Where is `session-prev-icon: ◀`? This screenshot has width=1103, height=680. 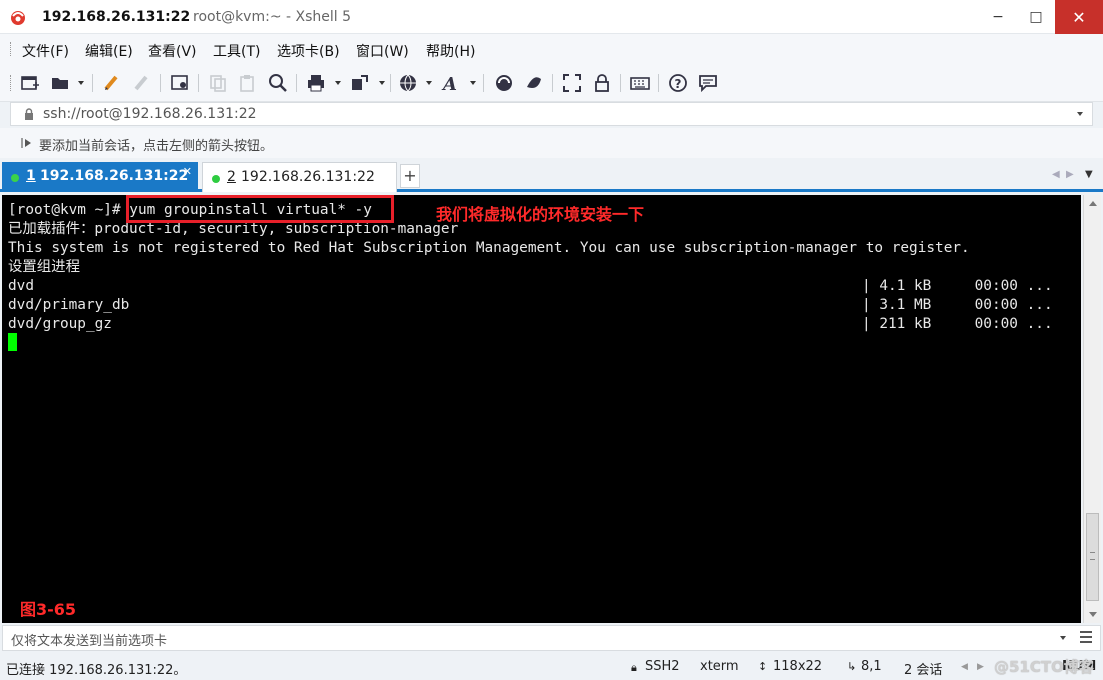
session-prev-icon: ◀ is located at coordinates (964, 667).